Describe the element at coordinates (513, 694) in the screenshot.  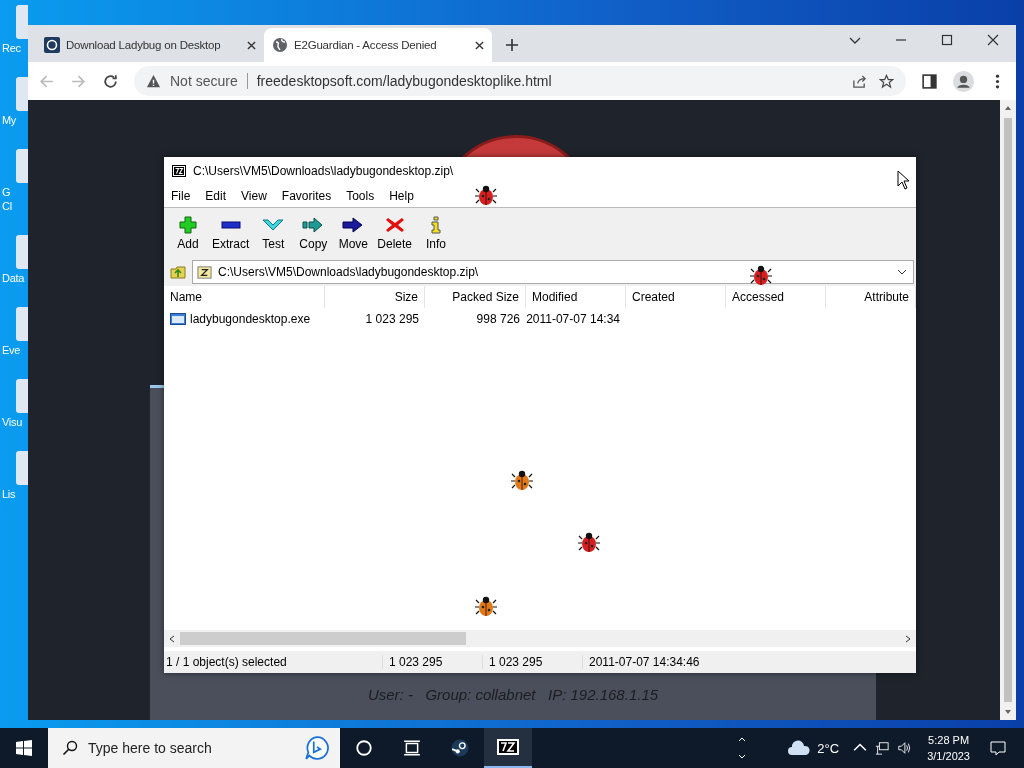
I see `user-info-text: User: - Group: collabnet IP: 192.168.1.15` at that location.